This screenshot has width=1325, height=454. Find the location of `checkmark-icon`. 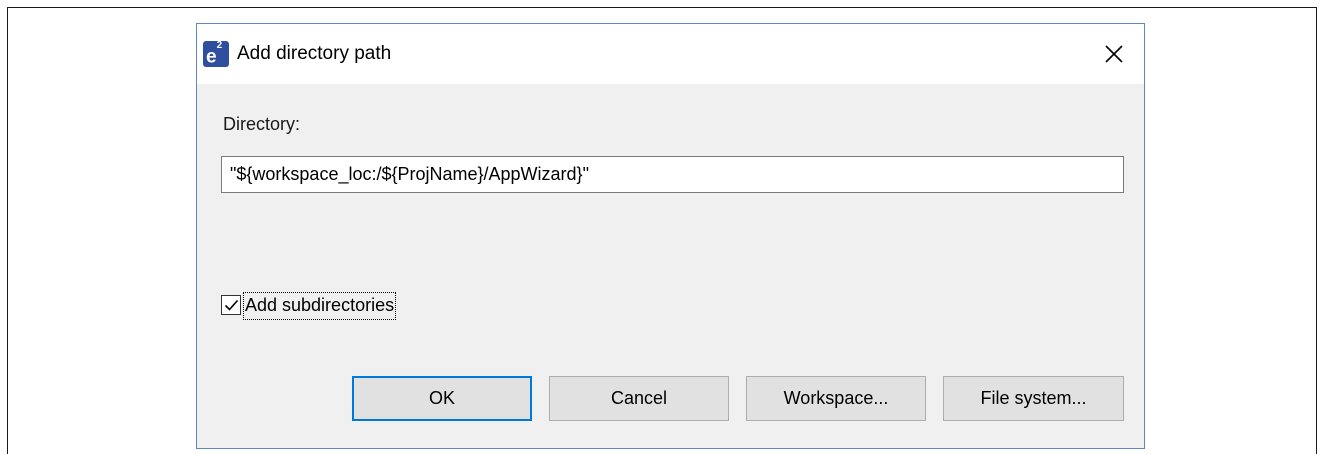

checkmark-icon is located at coordinates (231, 305).